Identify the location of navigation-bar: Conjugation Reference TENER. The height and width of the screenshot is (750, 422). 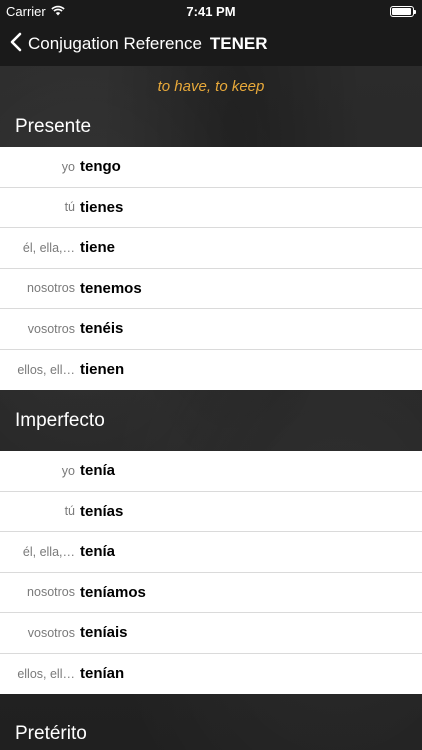
(211, 44).